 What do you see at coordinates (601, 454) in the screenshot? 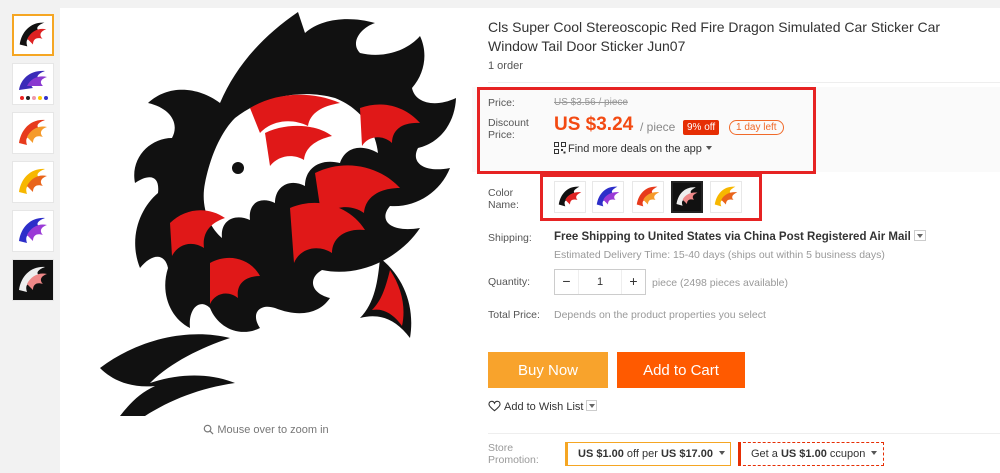
I see `coupon-amount: US $1.00` at bounding box center [601, 454].